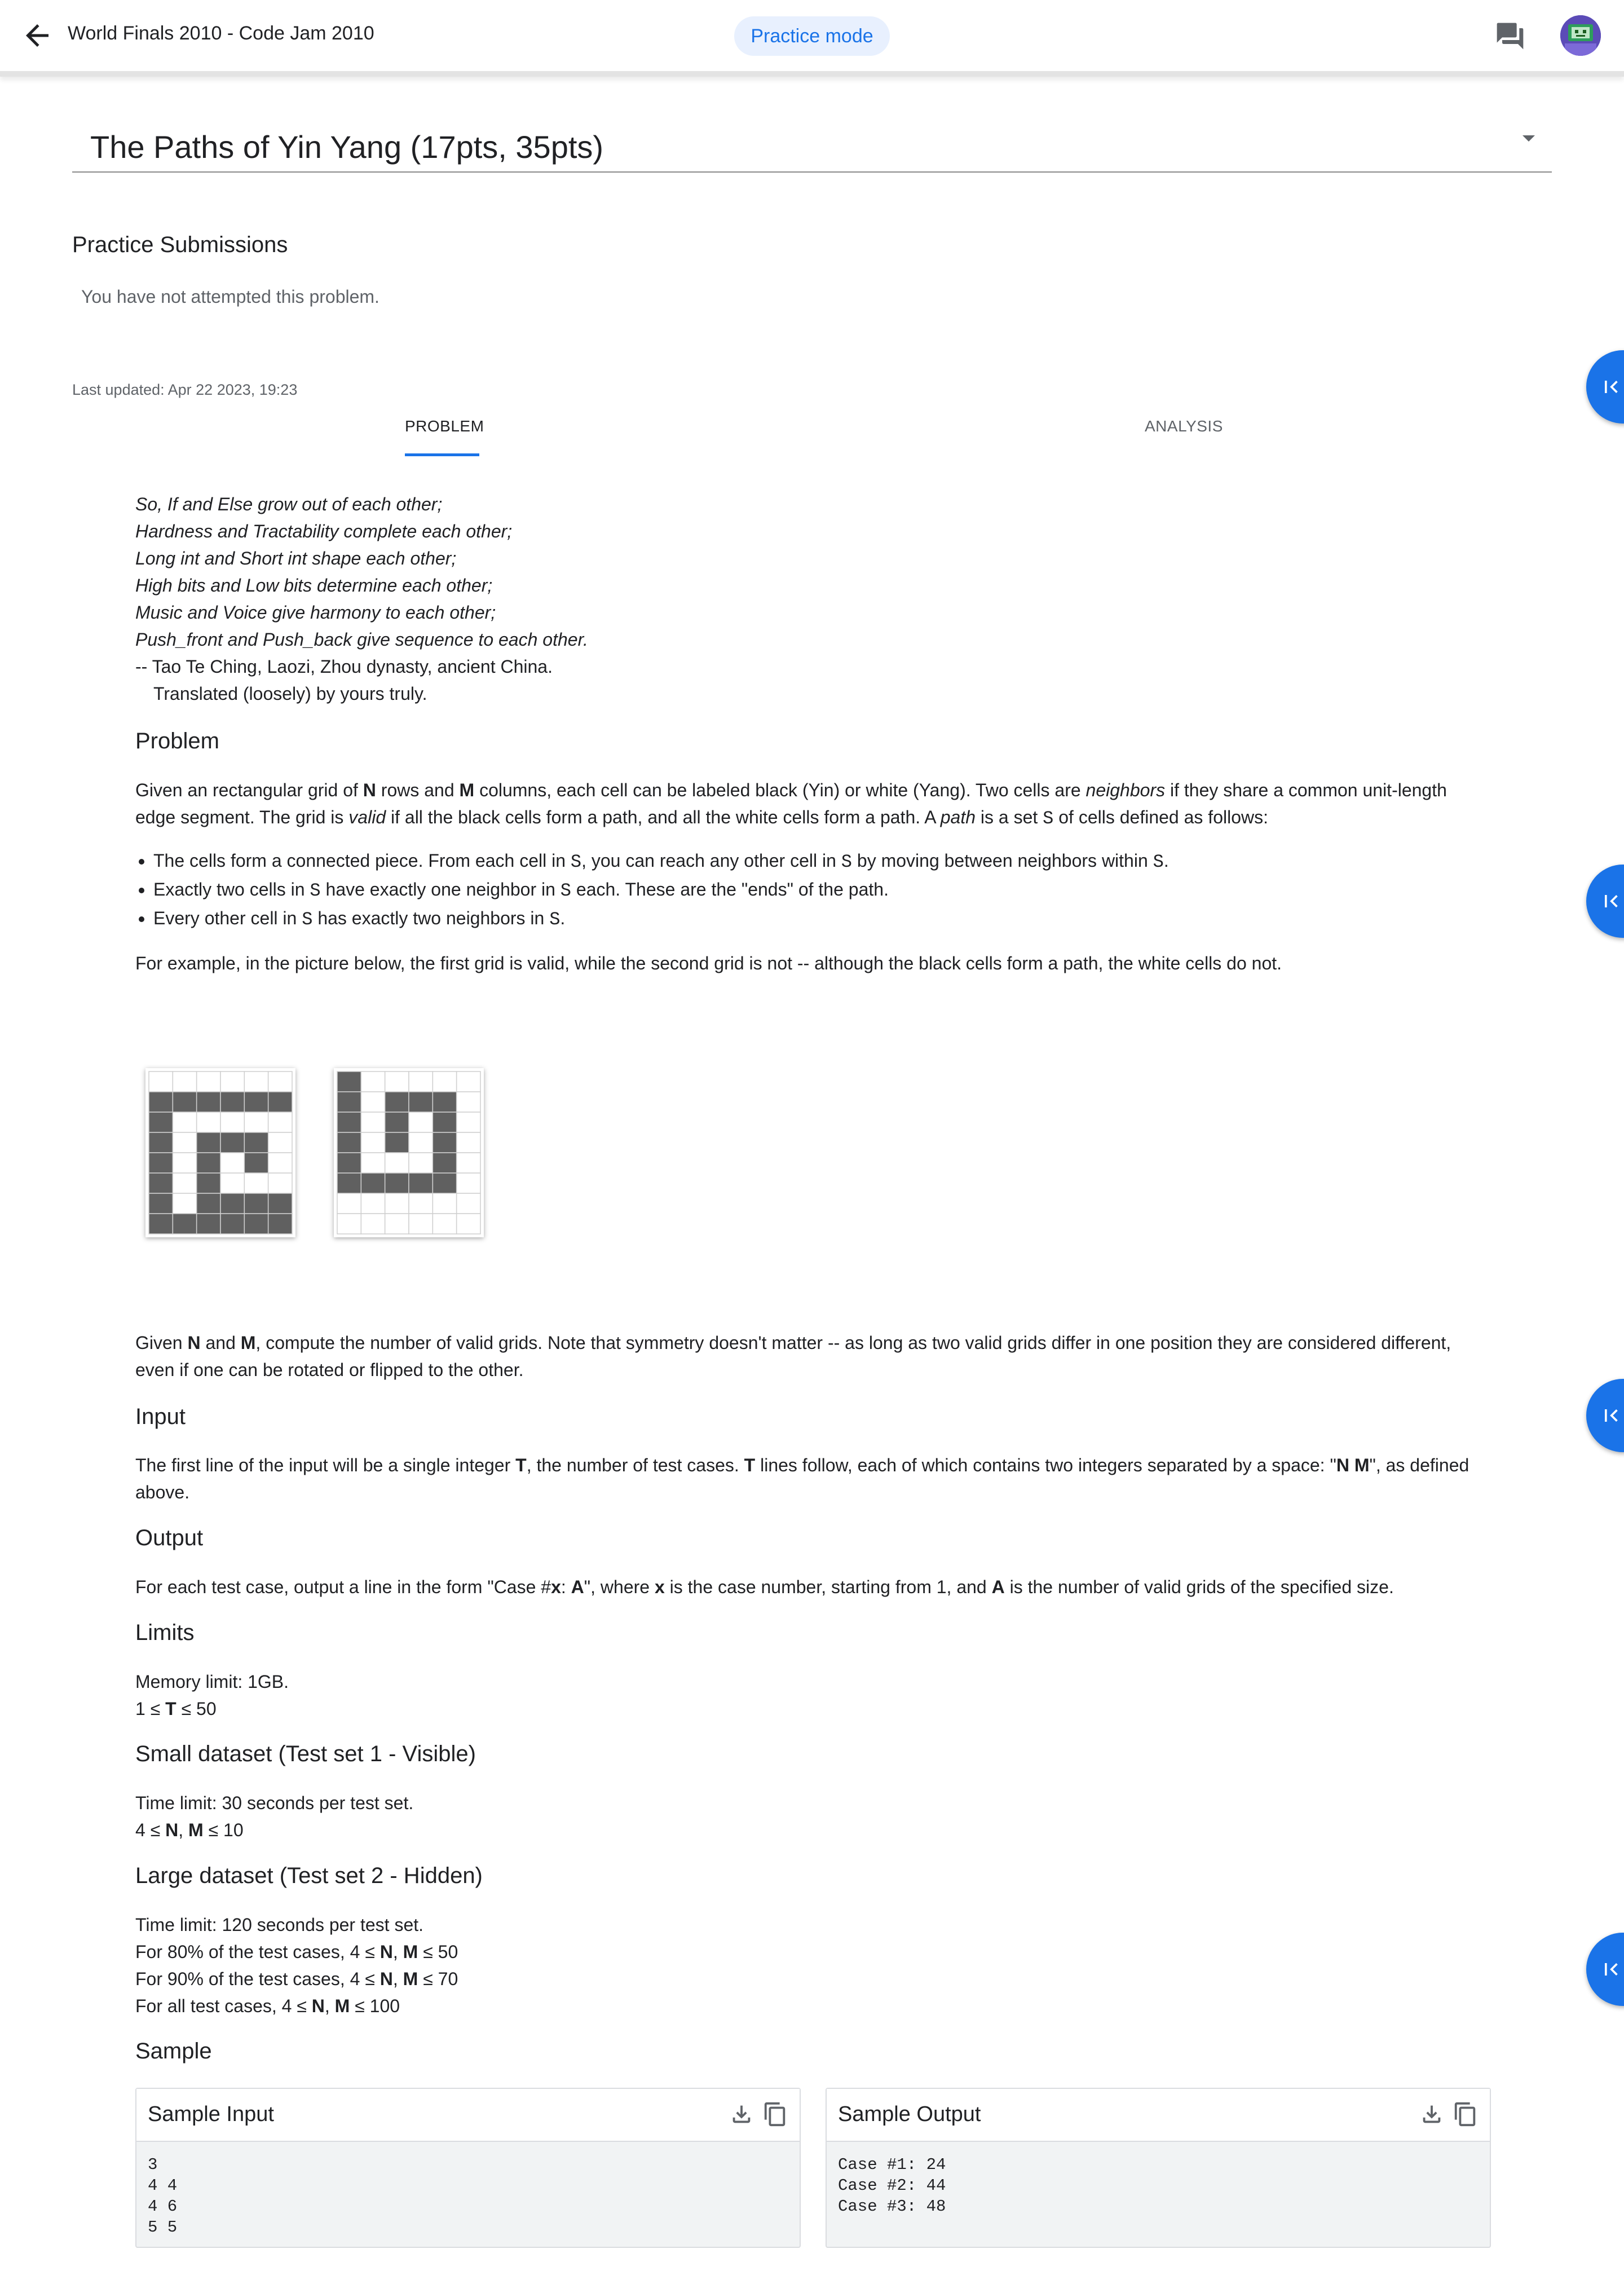 The height and width of the screenshot is (2284, 1624). Describe the element at coordinates (230, 296) in the screenshot. I see `submissions-status: You have not attempted this problem.` at that location.